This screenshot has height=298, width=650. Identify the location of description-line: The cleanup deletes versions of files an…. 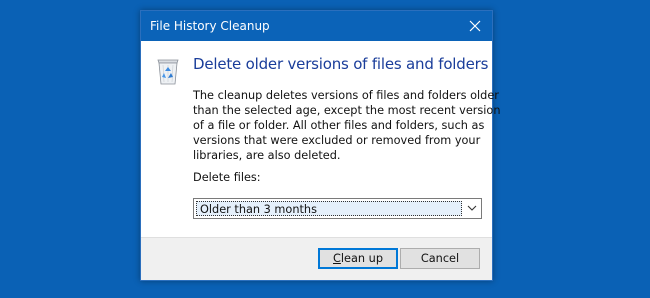
(346, 95).